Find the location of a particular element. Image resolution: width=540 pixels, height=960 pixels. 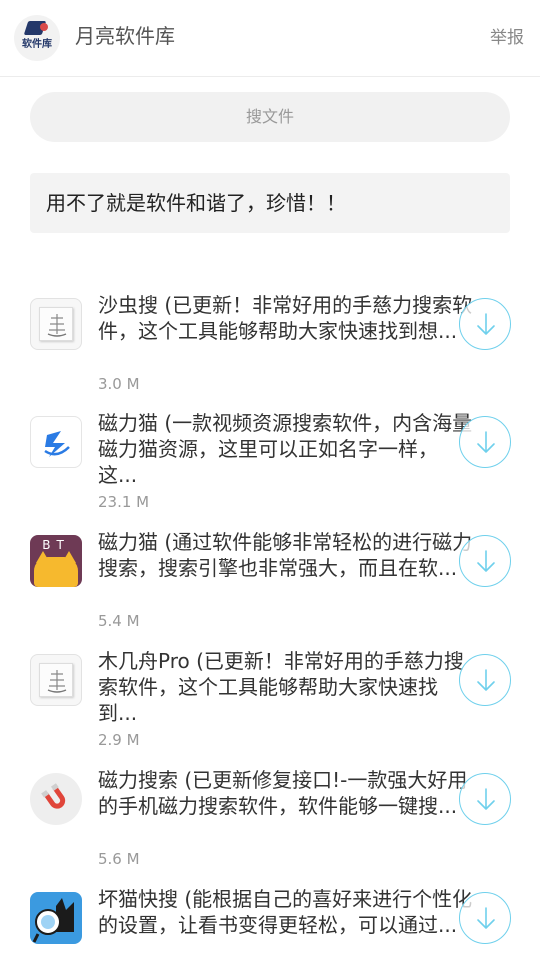

item-size: 5.6 M is located at coordinates (119, 859).